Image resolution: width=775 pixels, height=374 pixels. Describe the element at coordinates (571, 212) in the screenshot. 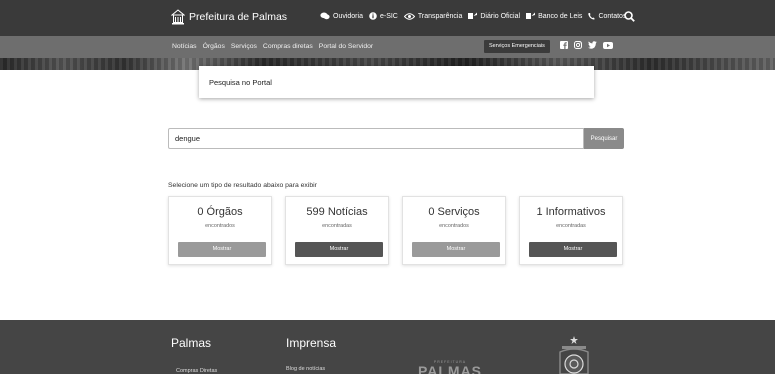

I see `result-card-title: 1 Informativos` at that location.